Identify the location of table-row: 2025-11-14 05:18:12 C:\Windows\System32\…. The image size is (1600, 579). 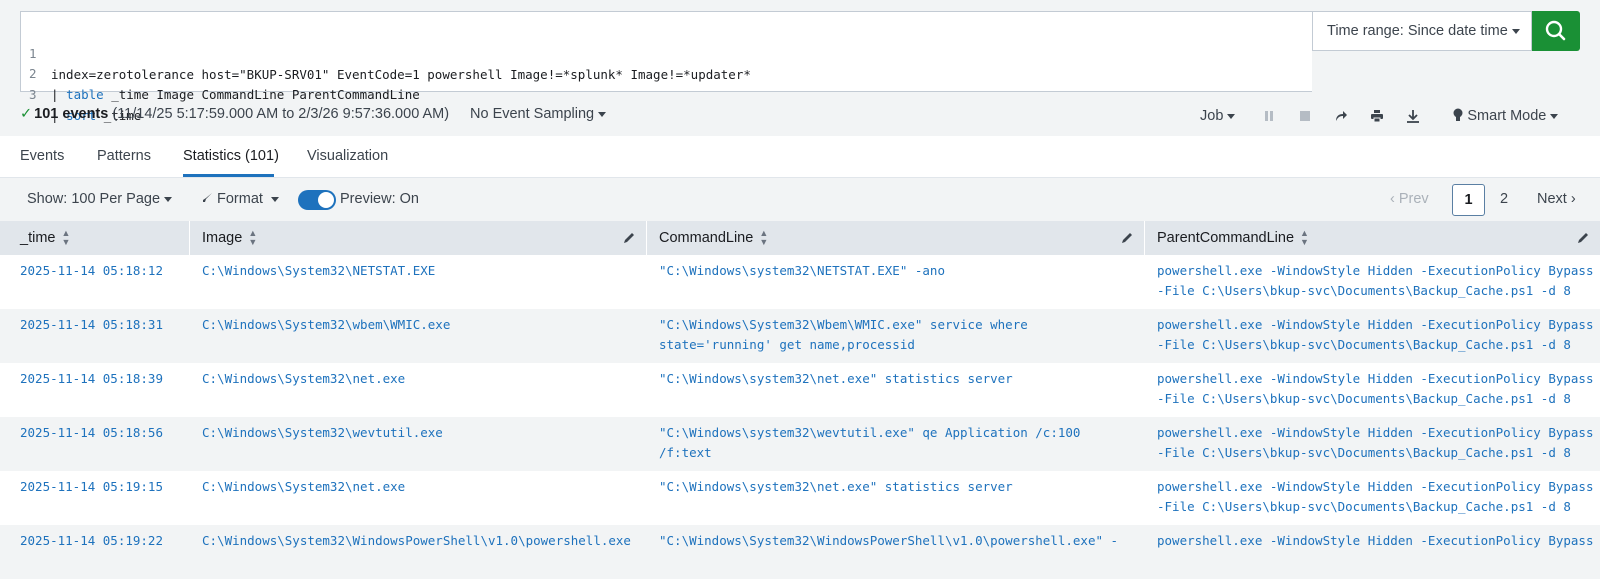
(800, 282).